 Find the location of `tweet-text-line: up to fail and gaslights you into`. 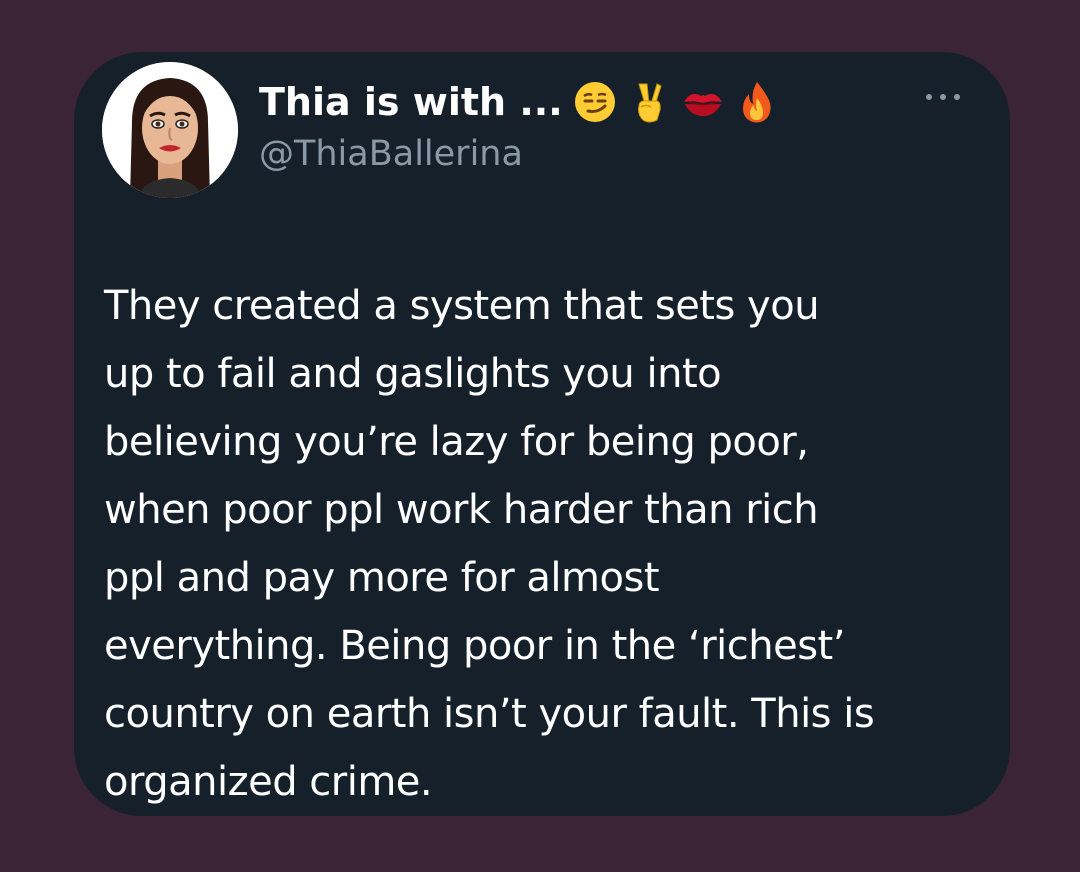

tweet-text-line: up to fail and gaslights you into is located at coordinates (413, 374).